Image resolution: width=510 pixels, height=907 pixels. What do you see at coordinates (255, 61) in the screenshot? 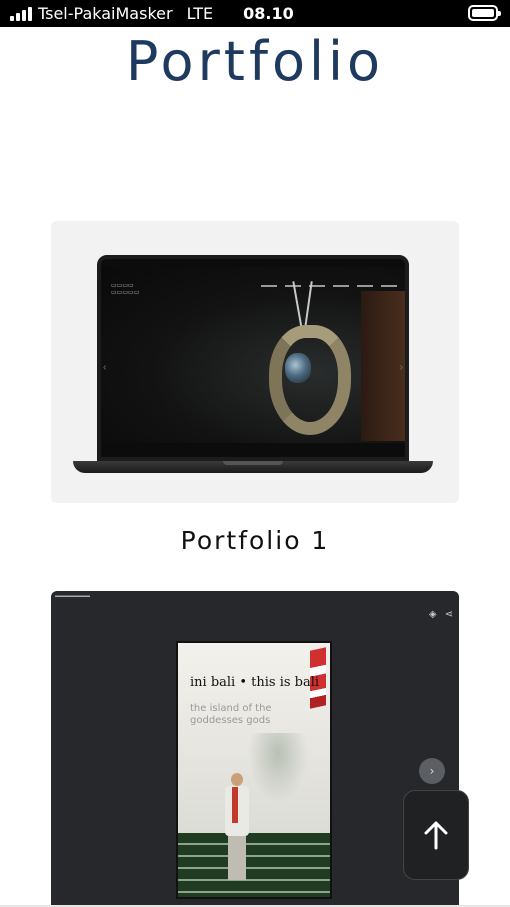
I see `page-title: Portfolio` at bounding box center [255, 61].